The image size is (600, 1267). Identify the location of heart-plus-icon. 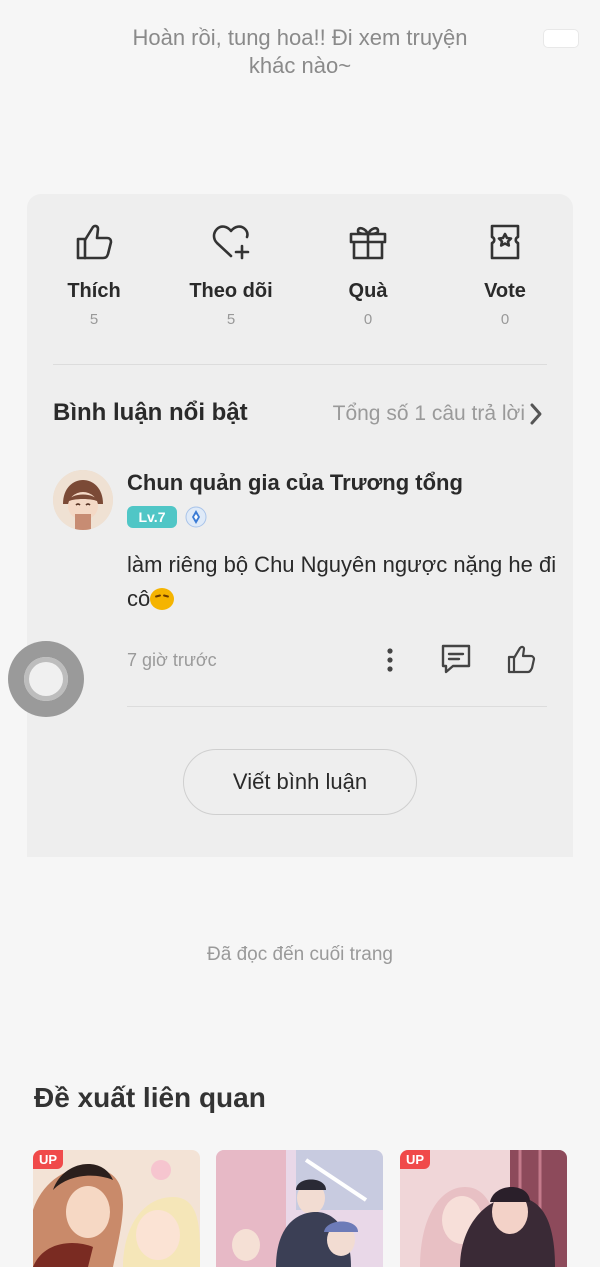
(231, 242).